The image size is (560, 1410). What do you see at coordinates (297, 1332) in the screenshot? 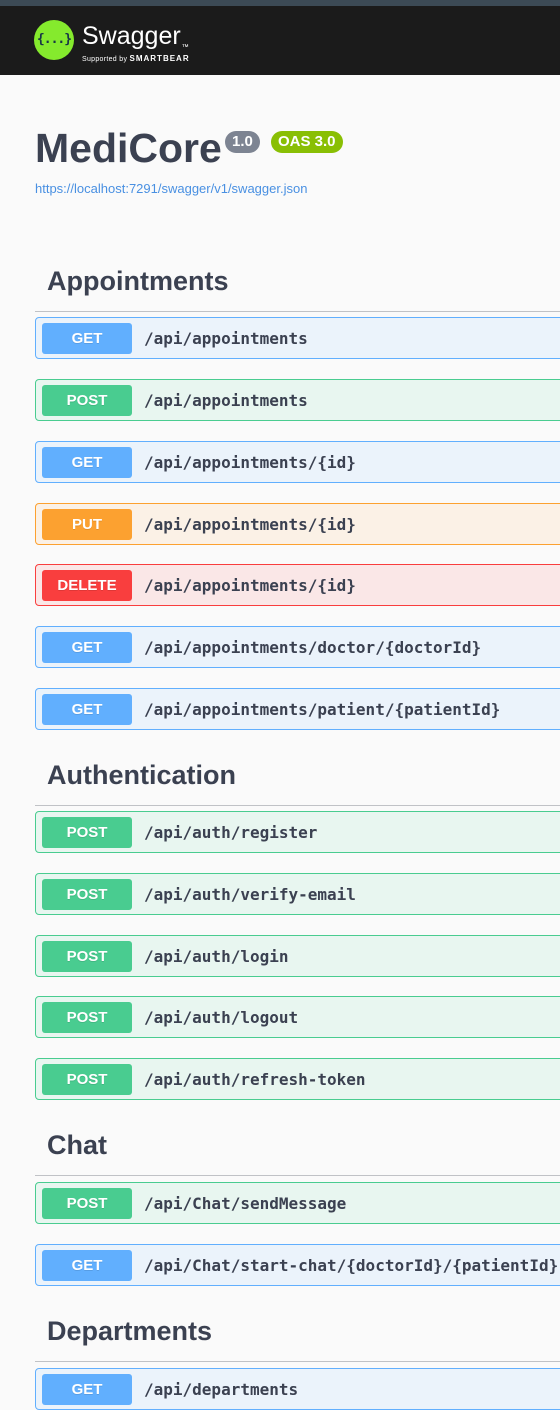
I see `tag-departments: Departments` at bounding box center [297, 1332].